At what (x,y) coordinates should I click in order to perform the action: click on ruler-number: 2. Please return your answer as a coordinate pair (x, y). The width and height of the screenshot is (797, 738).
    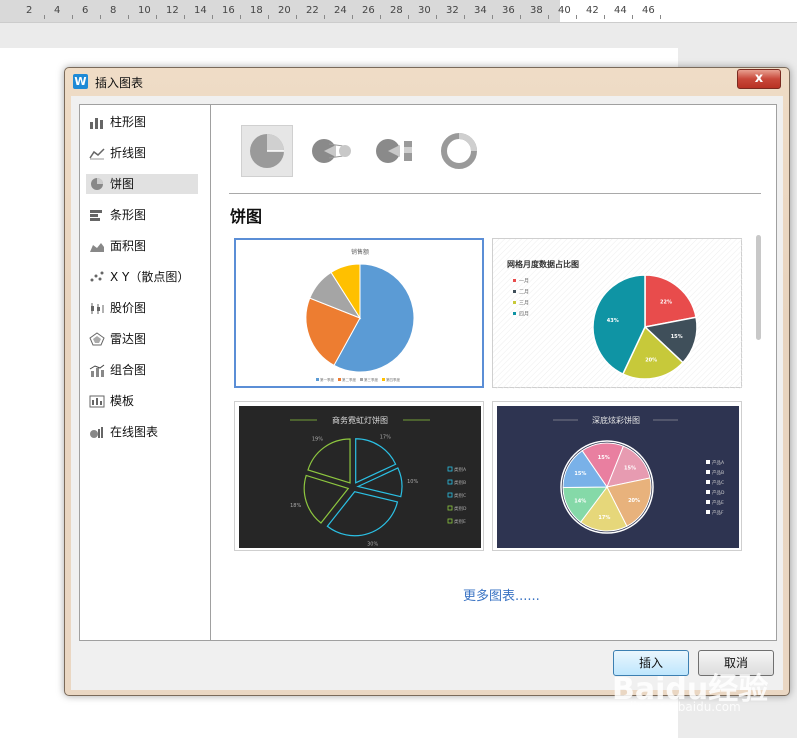
    Looking at the image, I should click on (29, 10).